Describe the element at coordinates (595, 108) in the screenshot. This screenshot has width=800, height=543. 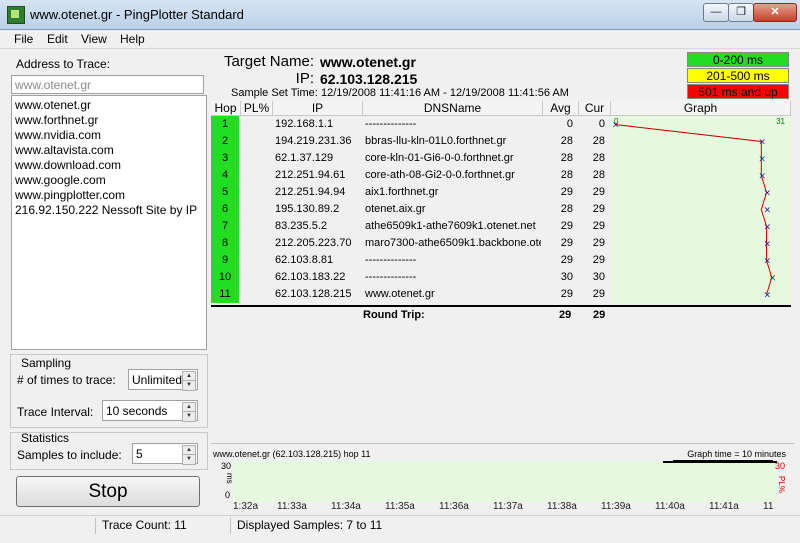
I see `col-cur: Cur` at that location.